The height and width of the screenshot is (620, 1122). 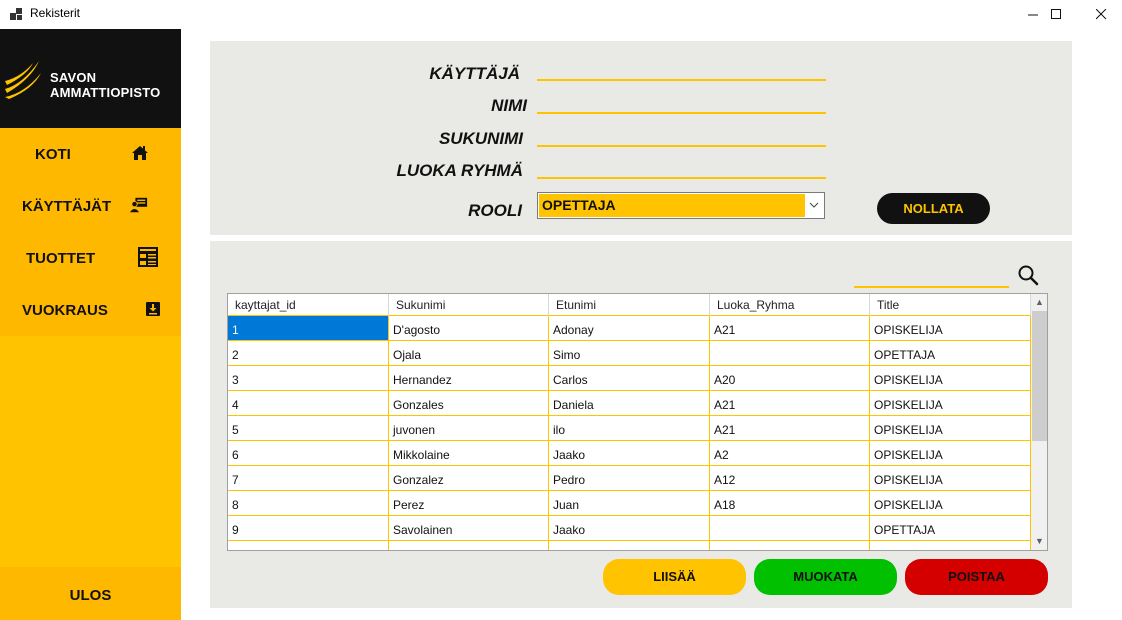 What do you see at coordinates (469, 328) in the screenshot?
I see `cell-sukunimi: D'agosto` at bounding box center [469, 328].